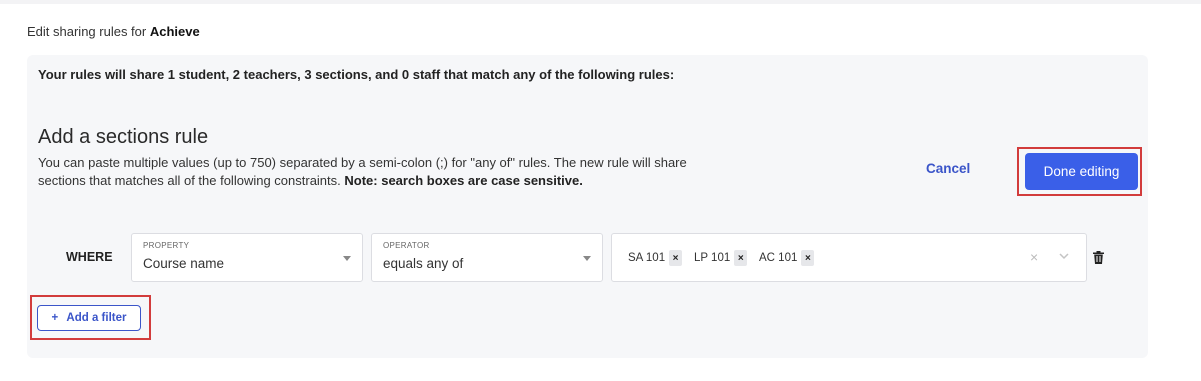 The height and width of the screenshot is (381, 1201). What do you see at coordinates (849, 257) in the screenshot?
I see `values-multiselect: SA 101 × LP 101 × AC 101 × ×` at bounding box center [849, 257].